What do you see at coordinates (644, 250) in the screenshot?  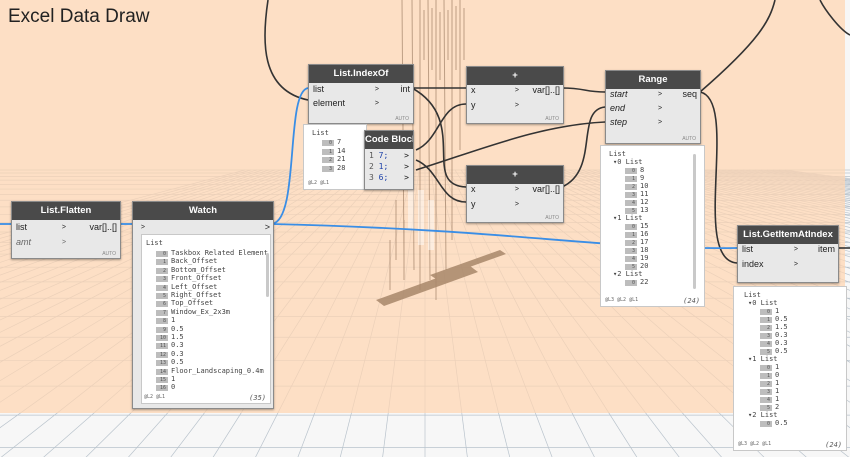 I see `item-value: 18` at bounding box center [644, 250].